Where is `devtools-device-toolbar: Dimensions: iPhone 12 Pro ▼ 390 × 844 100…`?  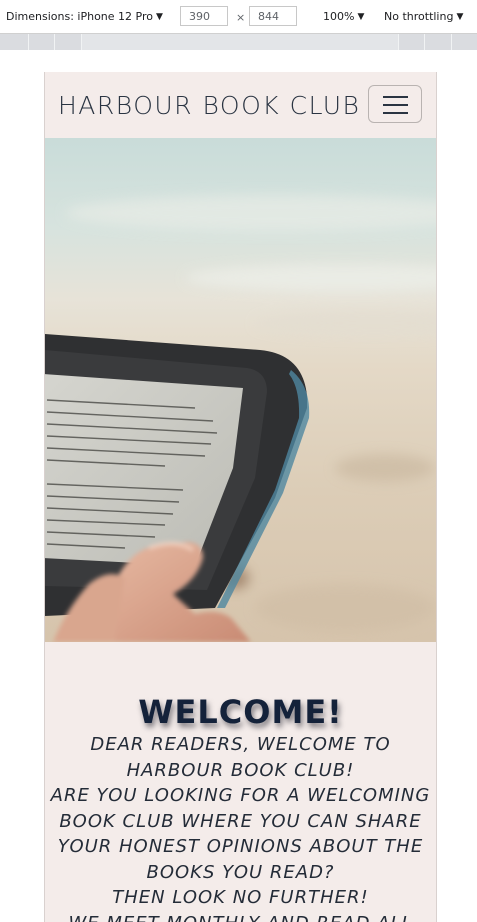 devtools-device-toolbar: Dimensions: iPhone 12 Pro ▼ 390 × 844 100… is located at coordinates (238, 17).